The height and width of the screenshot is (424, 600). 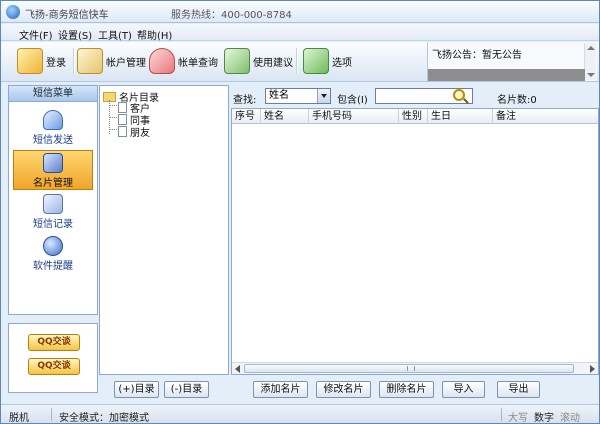 I want to click on scroll-down-icon, so click(x=591, y=75).